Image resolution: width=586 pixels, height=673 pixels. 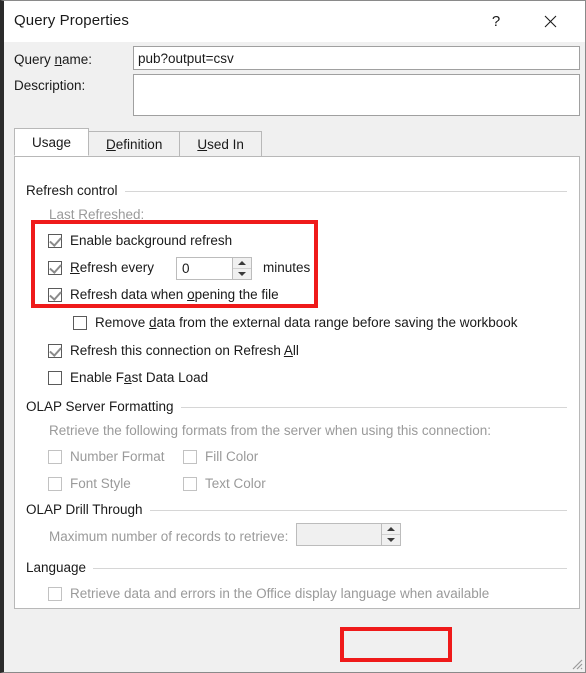 What do you see at coordinates (296, 190) in the screenshot?
I see `group-refresh-control: Refresh control` at bounding box center [296, 190].